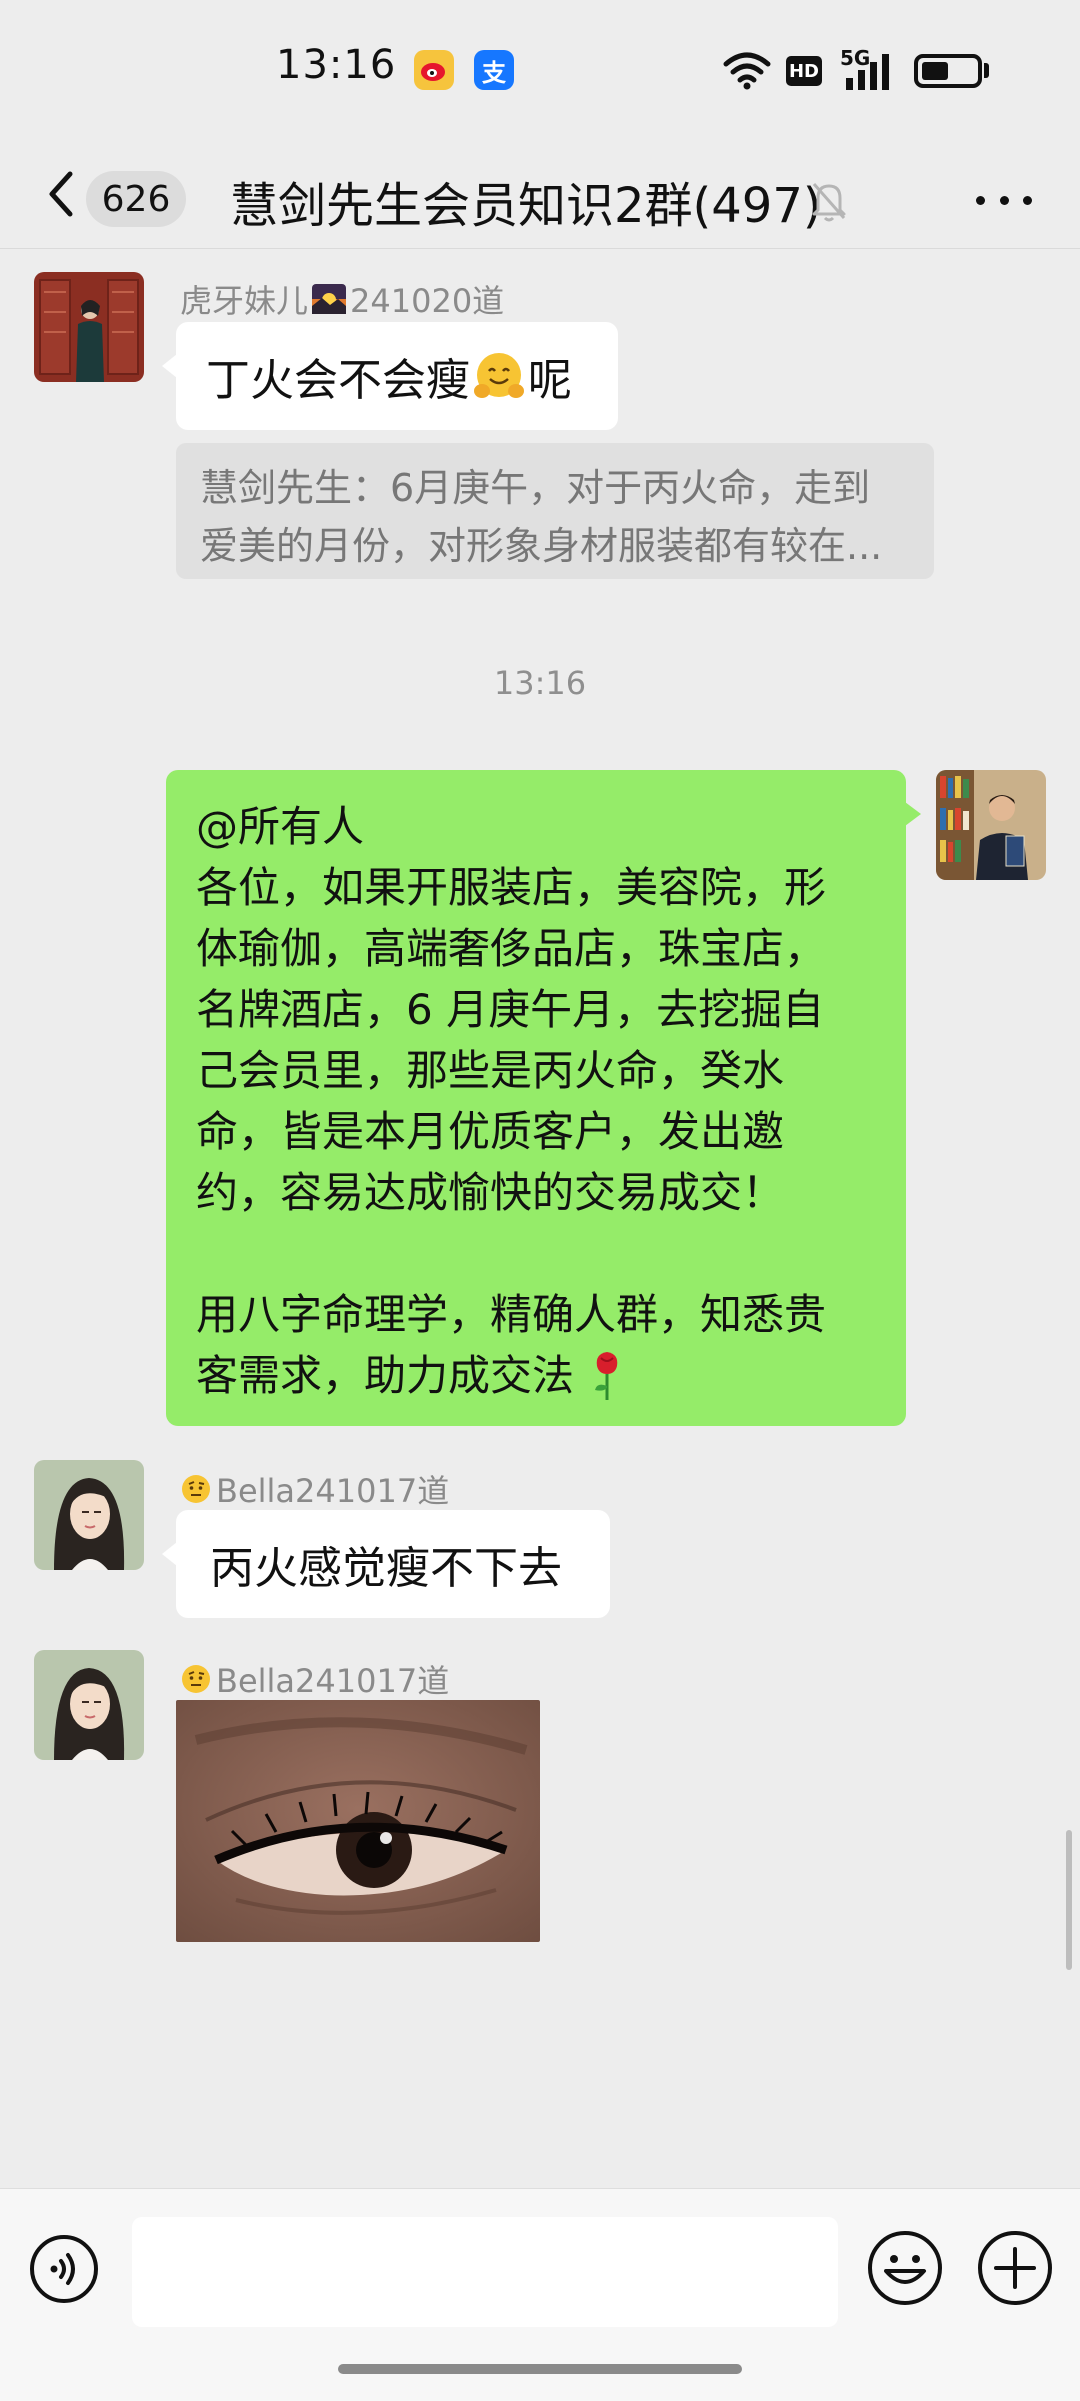 The height and width of the screenshot is (2401, 1080). I want to click on chat-header: 626 慧剑先生会员知识2群(497), so click(540, 195).